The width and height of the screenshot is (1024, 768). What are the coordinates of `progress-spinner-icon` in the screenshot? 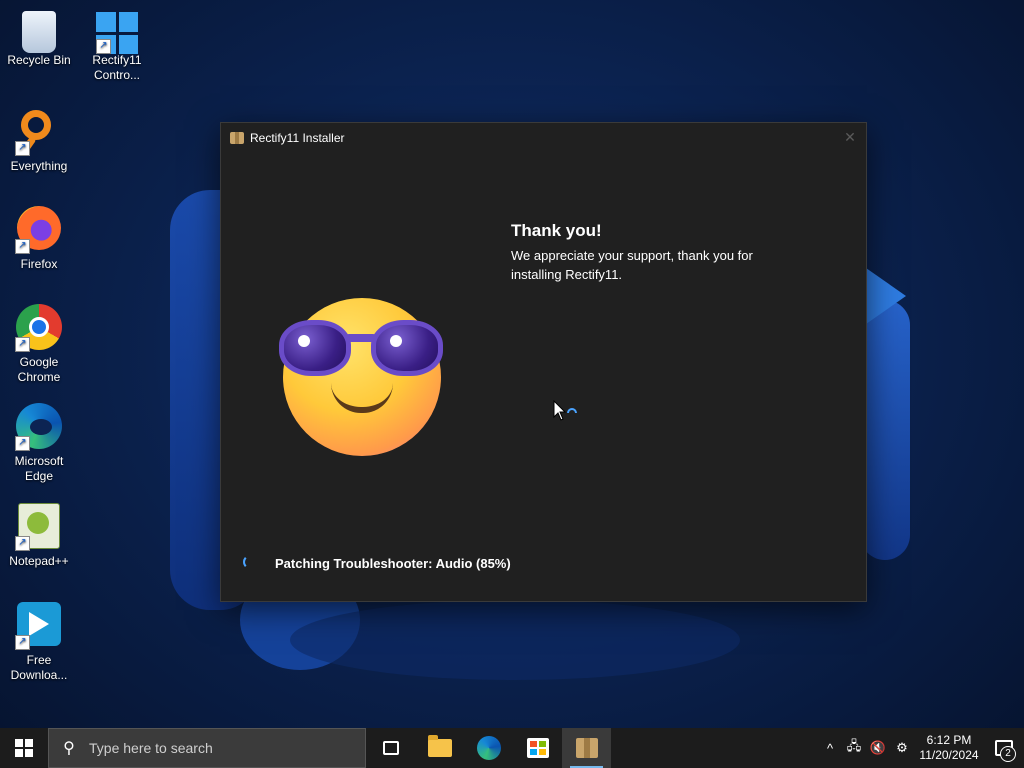 It's located at (250, 562).